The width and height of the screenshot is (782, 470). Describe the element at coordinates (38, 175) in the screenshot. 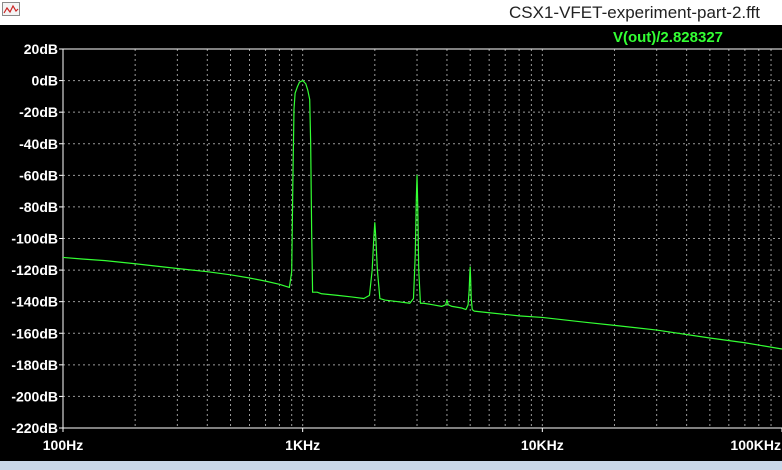

I see `y-tick-label: -60dB` at that location.